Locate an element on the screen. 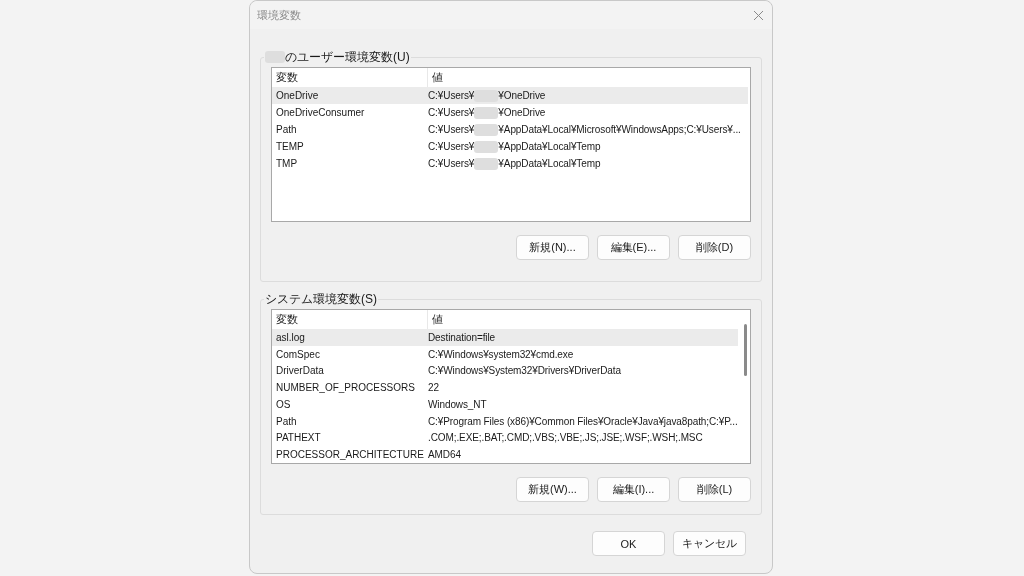 The width and height of the screenshot is (1024, 576). list-row: OneDrive C:¥Users¥ ¥OneDrive is located at coordinates (510, 95).